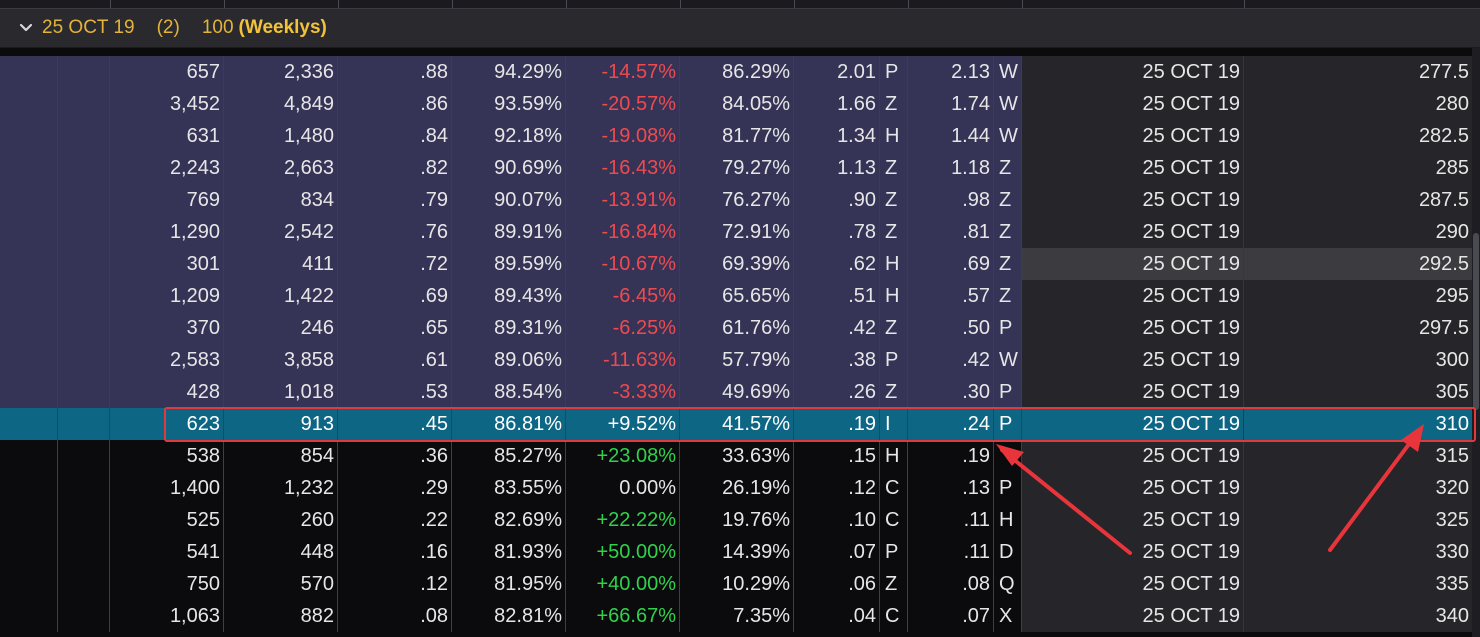 Image resolution: width=1480 pixels, height=637 pixels. Describe the element at coordinates (395, 360) in the screenshot. I see `delta-cell: .61` at that location.